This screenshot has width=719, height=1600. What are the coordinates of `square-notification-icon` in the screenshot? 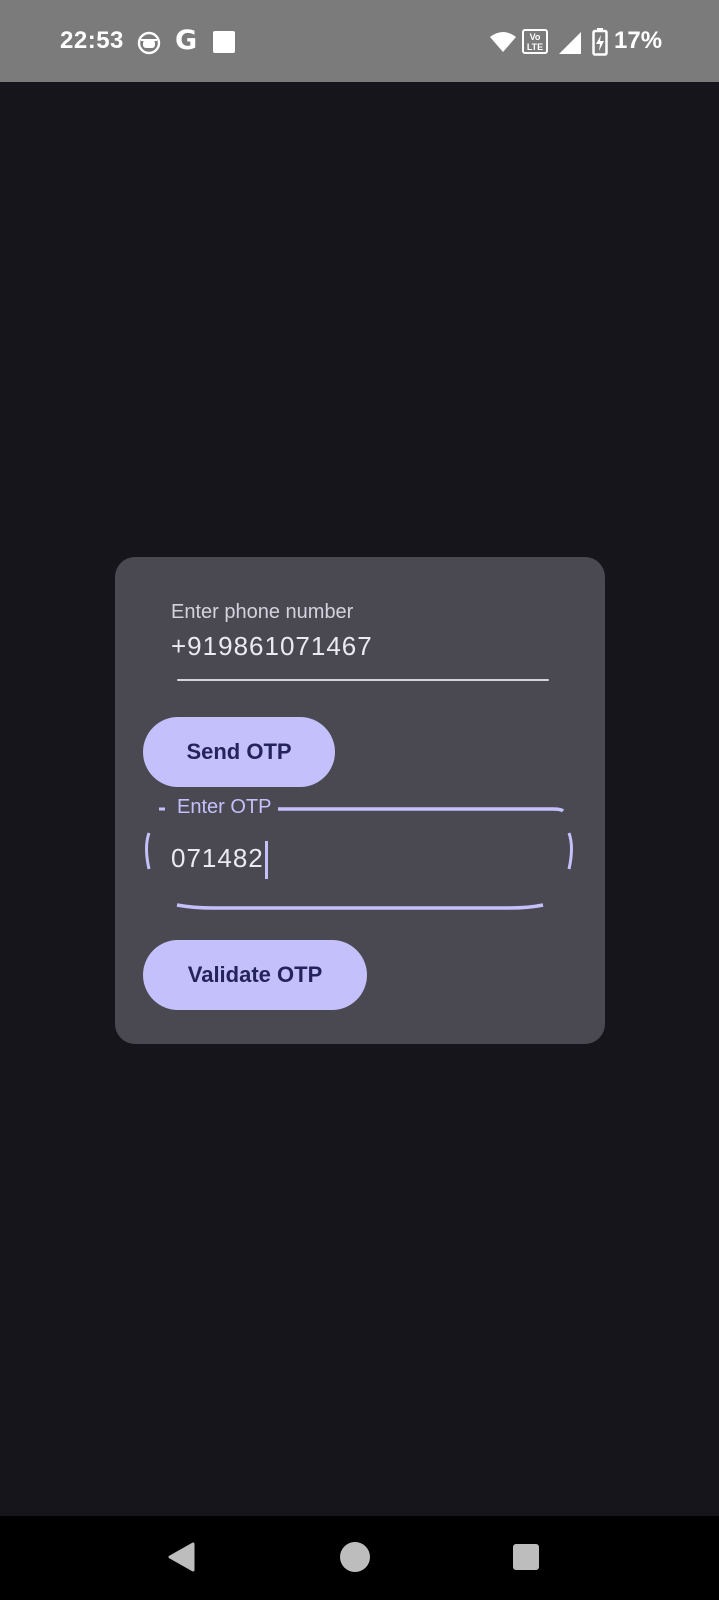 It's located at (224, 42).